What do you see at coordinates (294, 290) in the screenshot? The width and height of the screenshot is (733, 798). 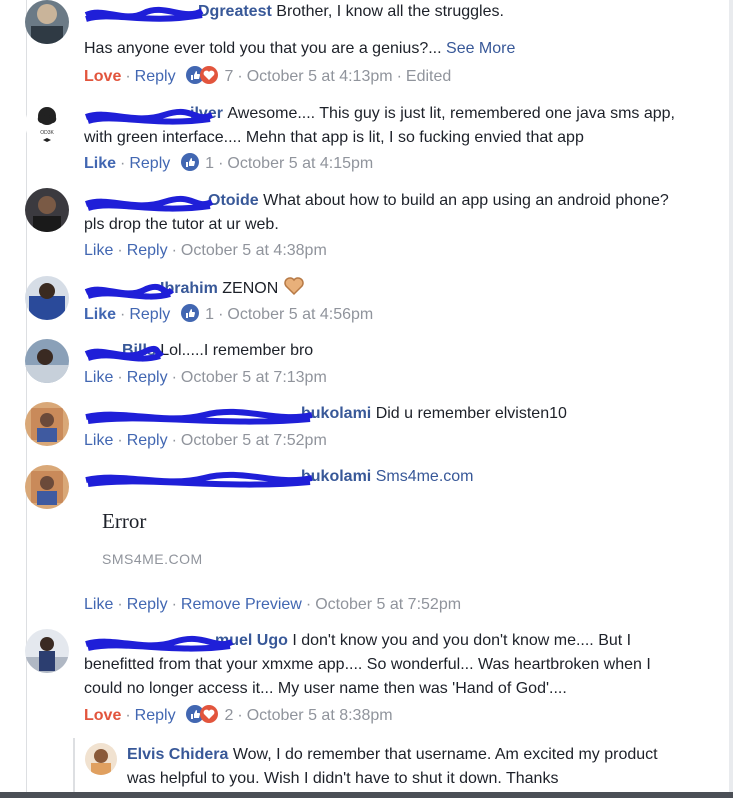 I see `heart-emoji-icon` at bounding box center [294, 290].